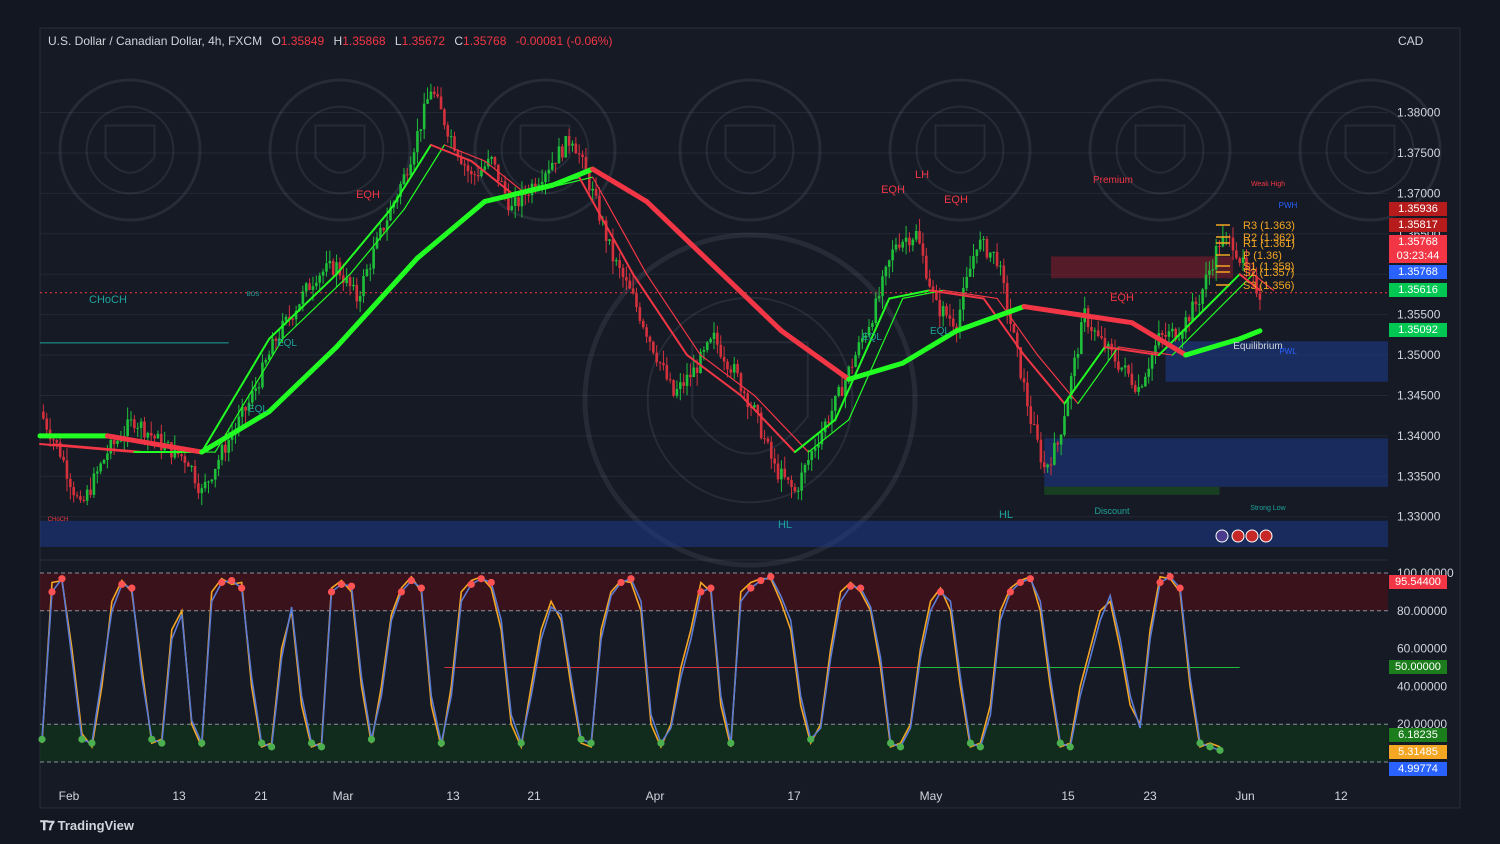  What do you see at coordinates (1418, 330) in the screenshot?
I see `price-tag: 1.35092` at bounding box center [1418, 330].